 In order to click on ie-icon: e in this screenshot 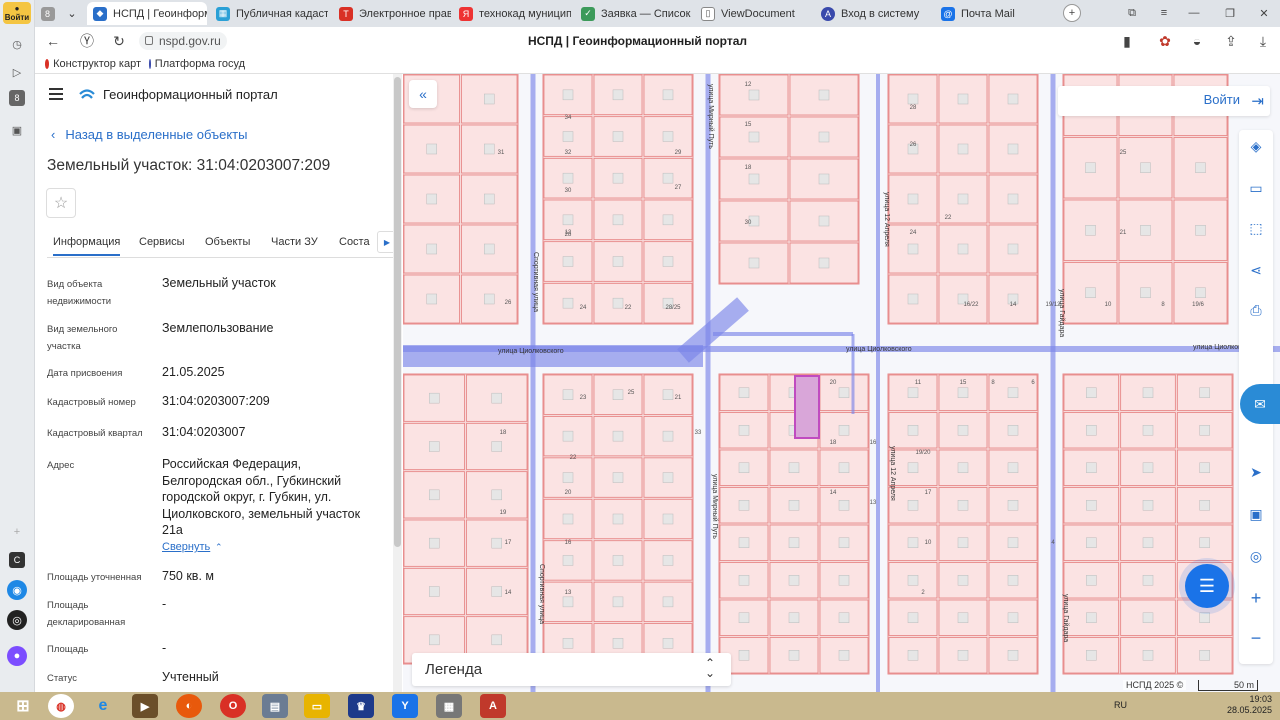, I will do `click(103, 706)`.